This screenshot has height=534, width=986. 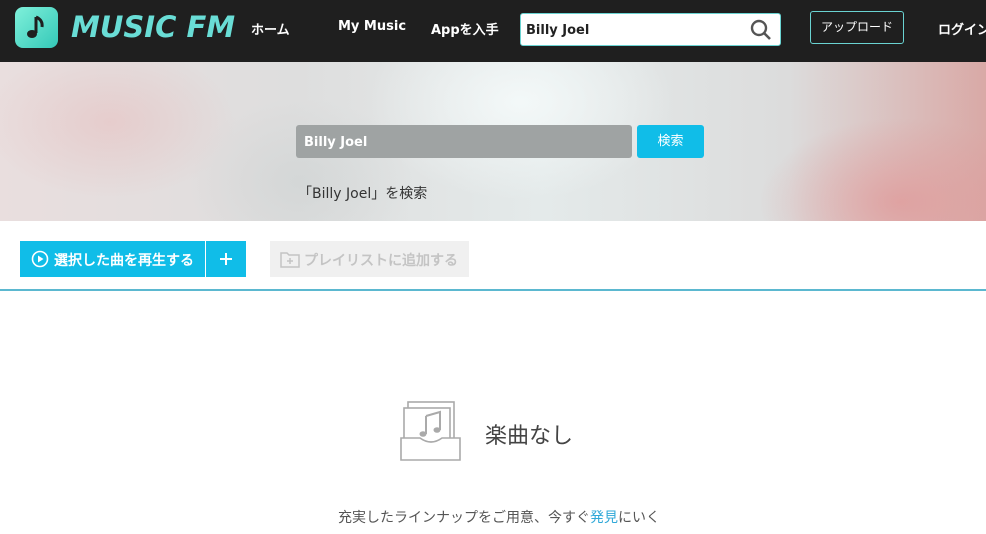 What do you see at coordinates (40, 259) in the screenshot?
I see `play-circle-icon` at bounding box center [40, 259].